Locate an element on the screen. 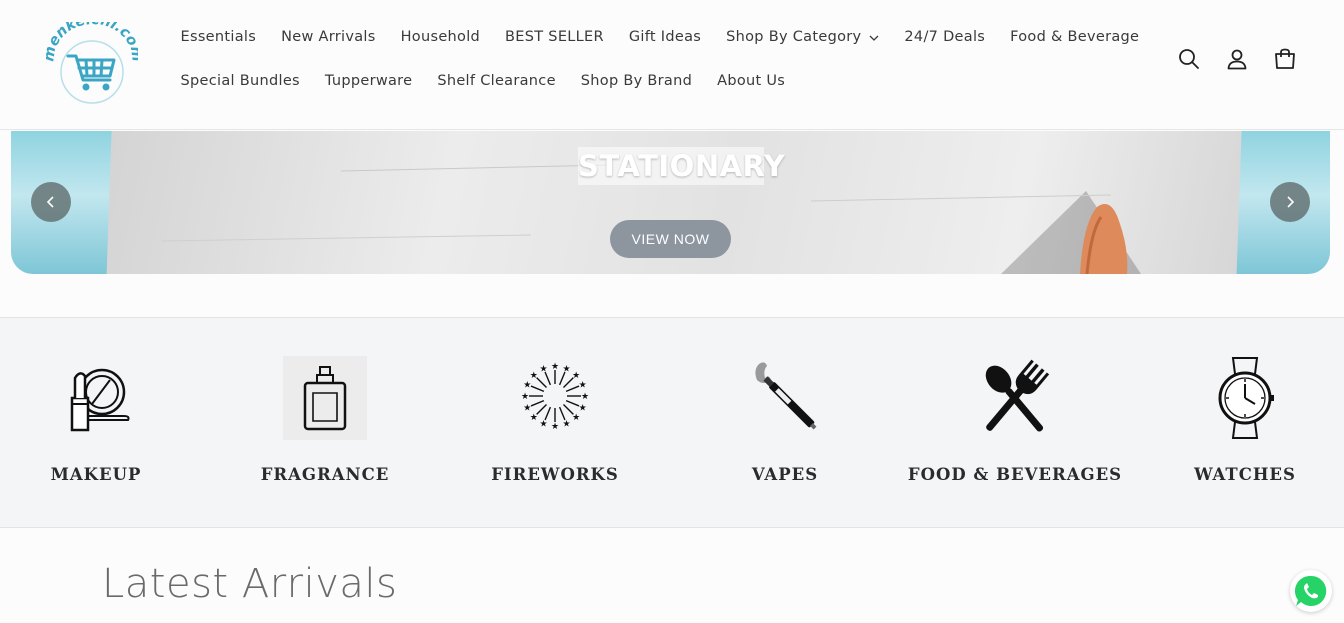 Image resolution: width=1344 pixels, height=623 pixels. perfume-bottle-icon is located at coordinates (325, 398).